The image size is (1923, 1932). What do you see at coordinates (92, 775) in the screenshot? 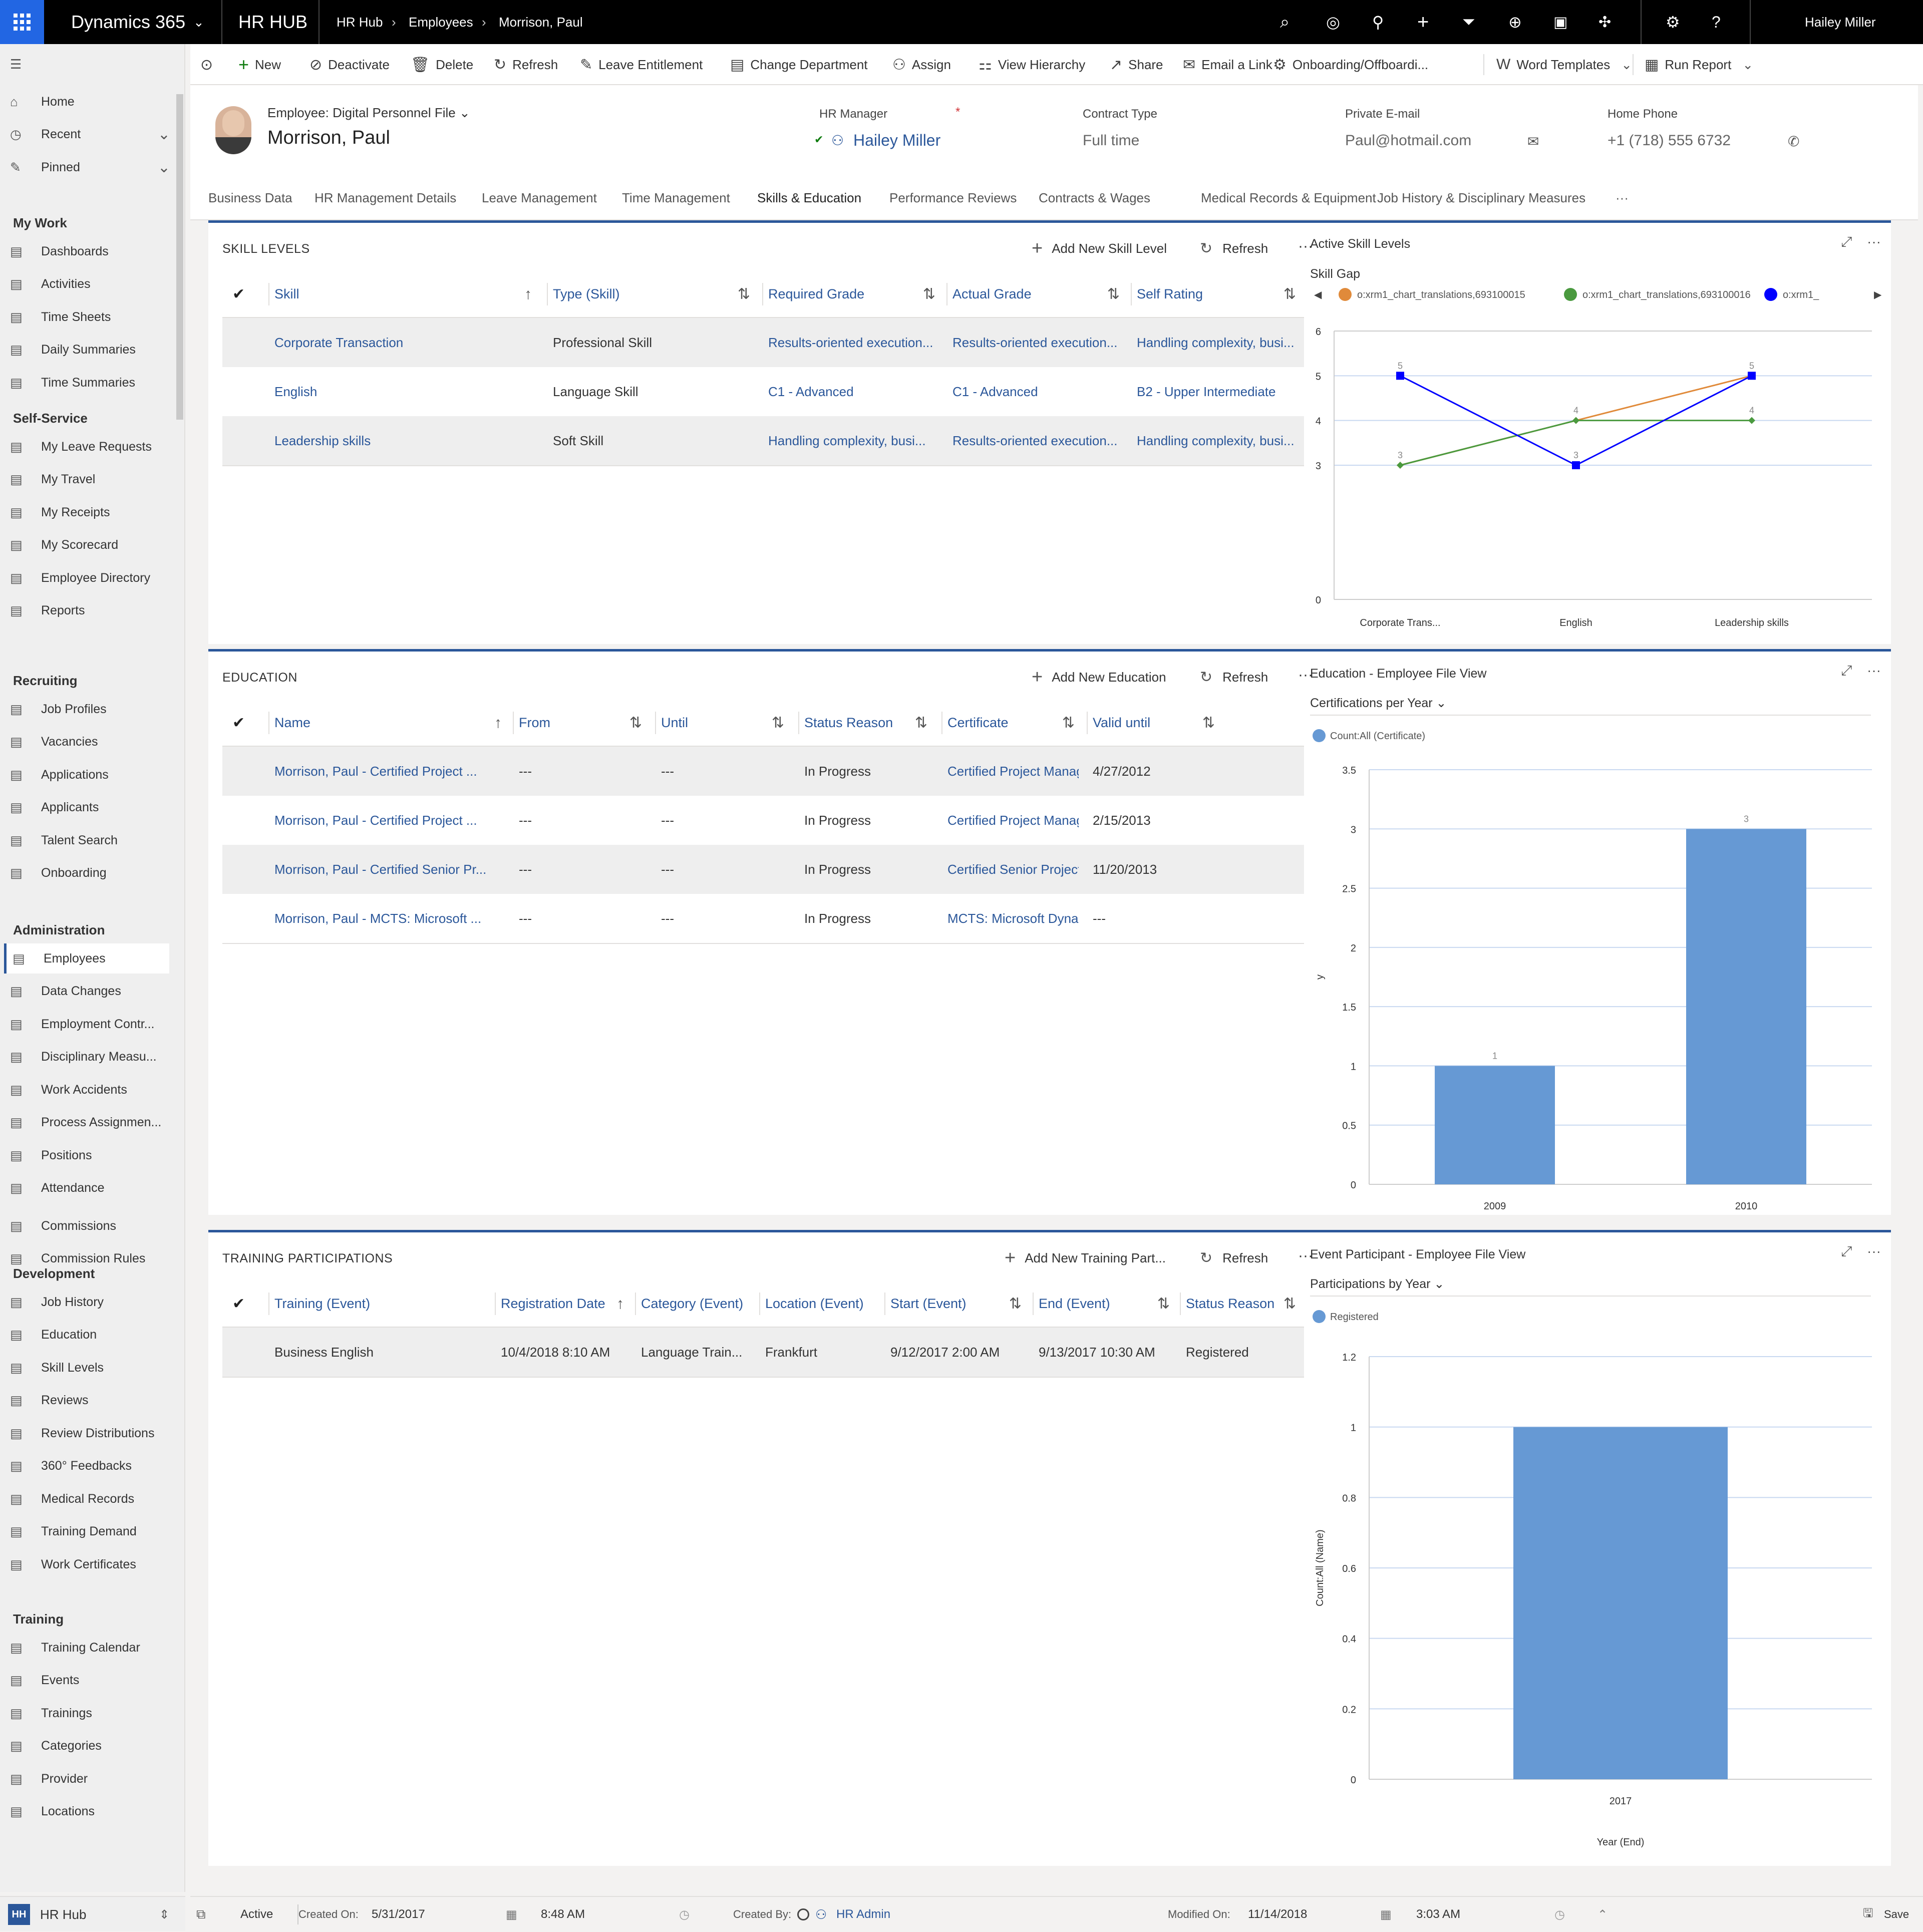
I see `nav-item-applications: ▤ Applications` at bounding box center [92, 775].